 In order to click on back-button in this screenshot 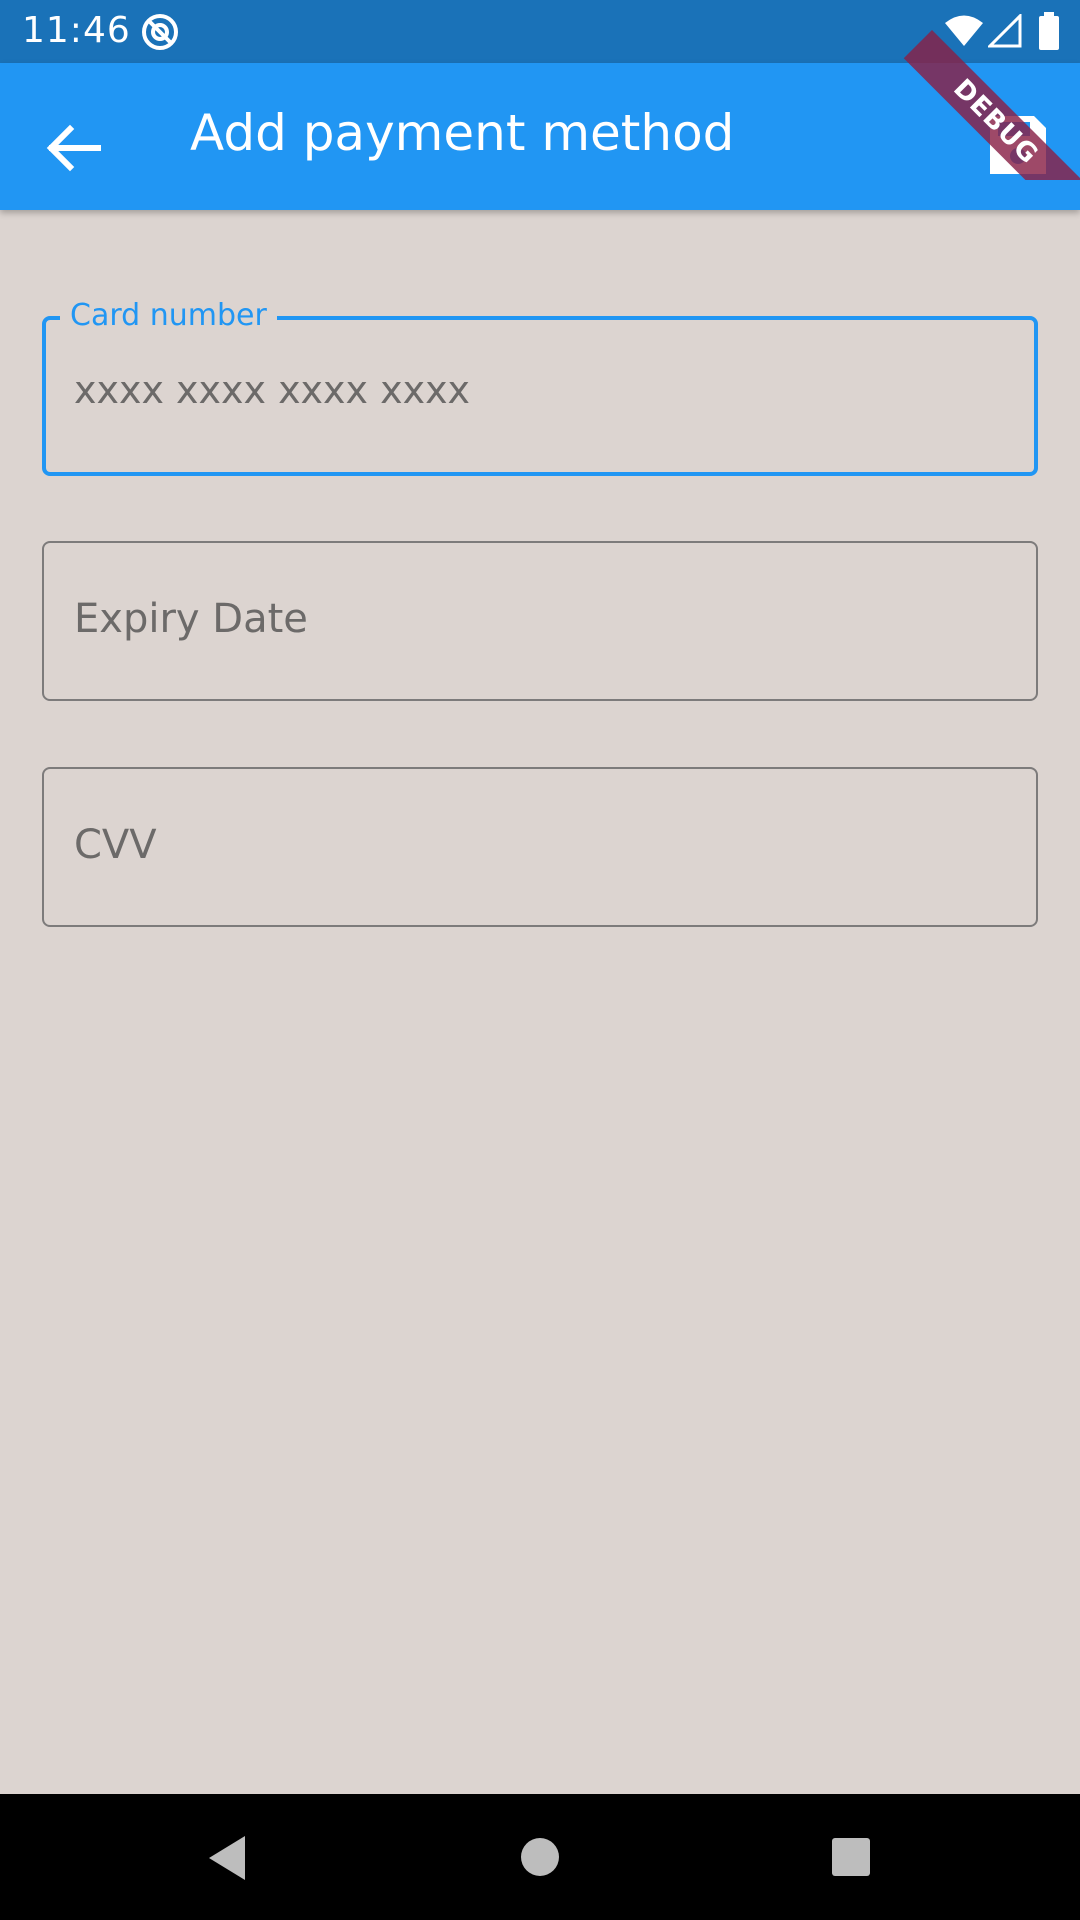, I will do `click(73, 148)`.